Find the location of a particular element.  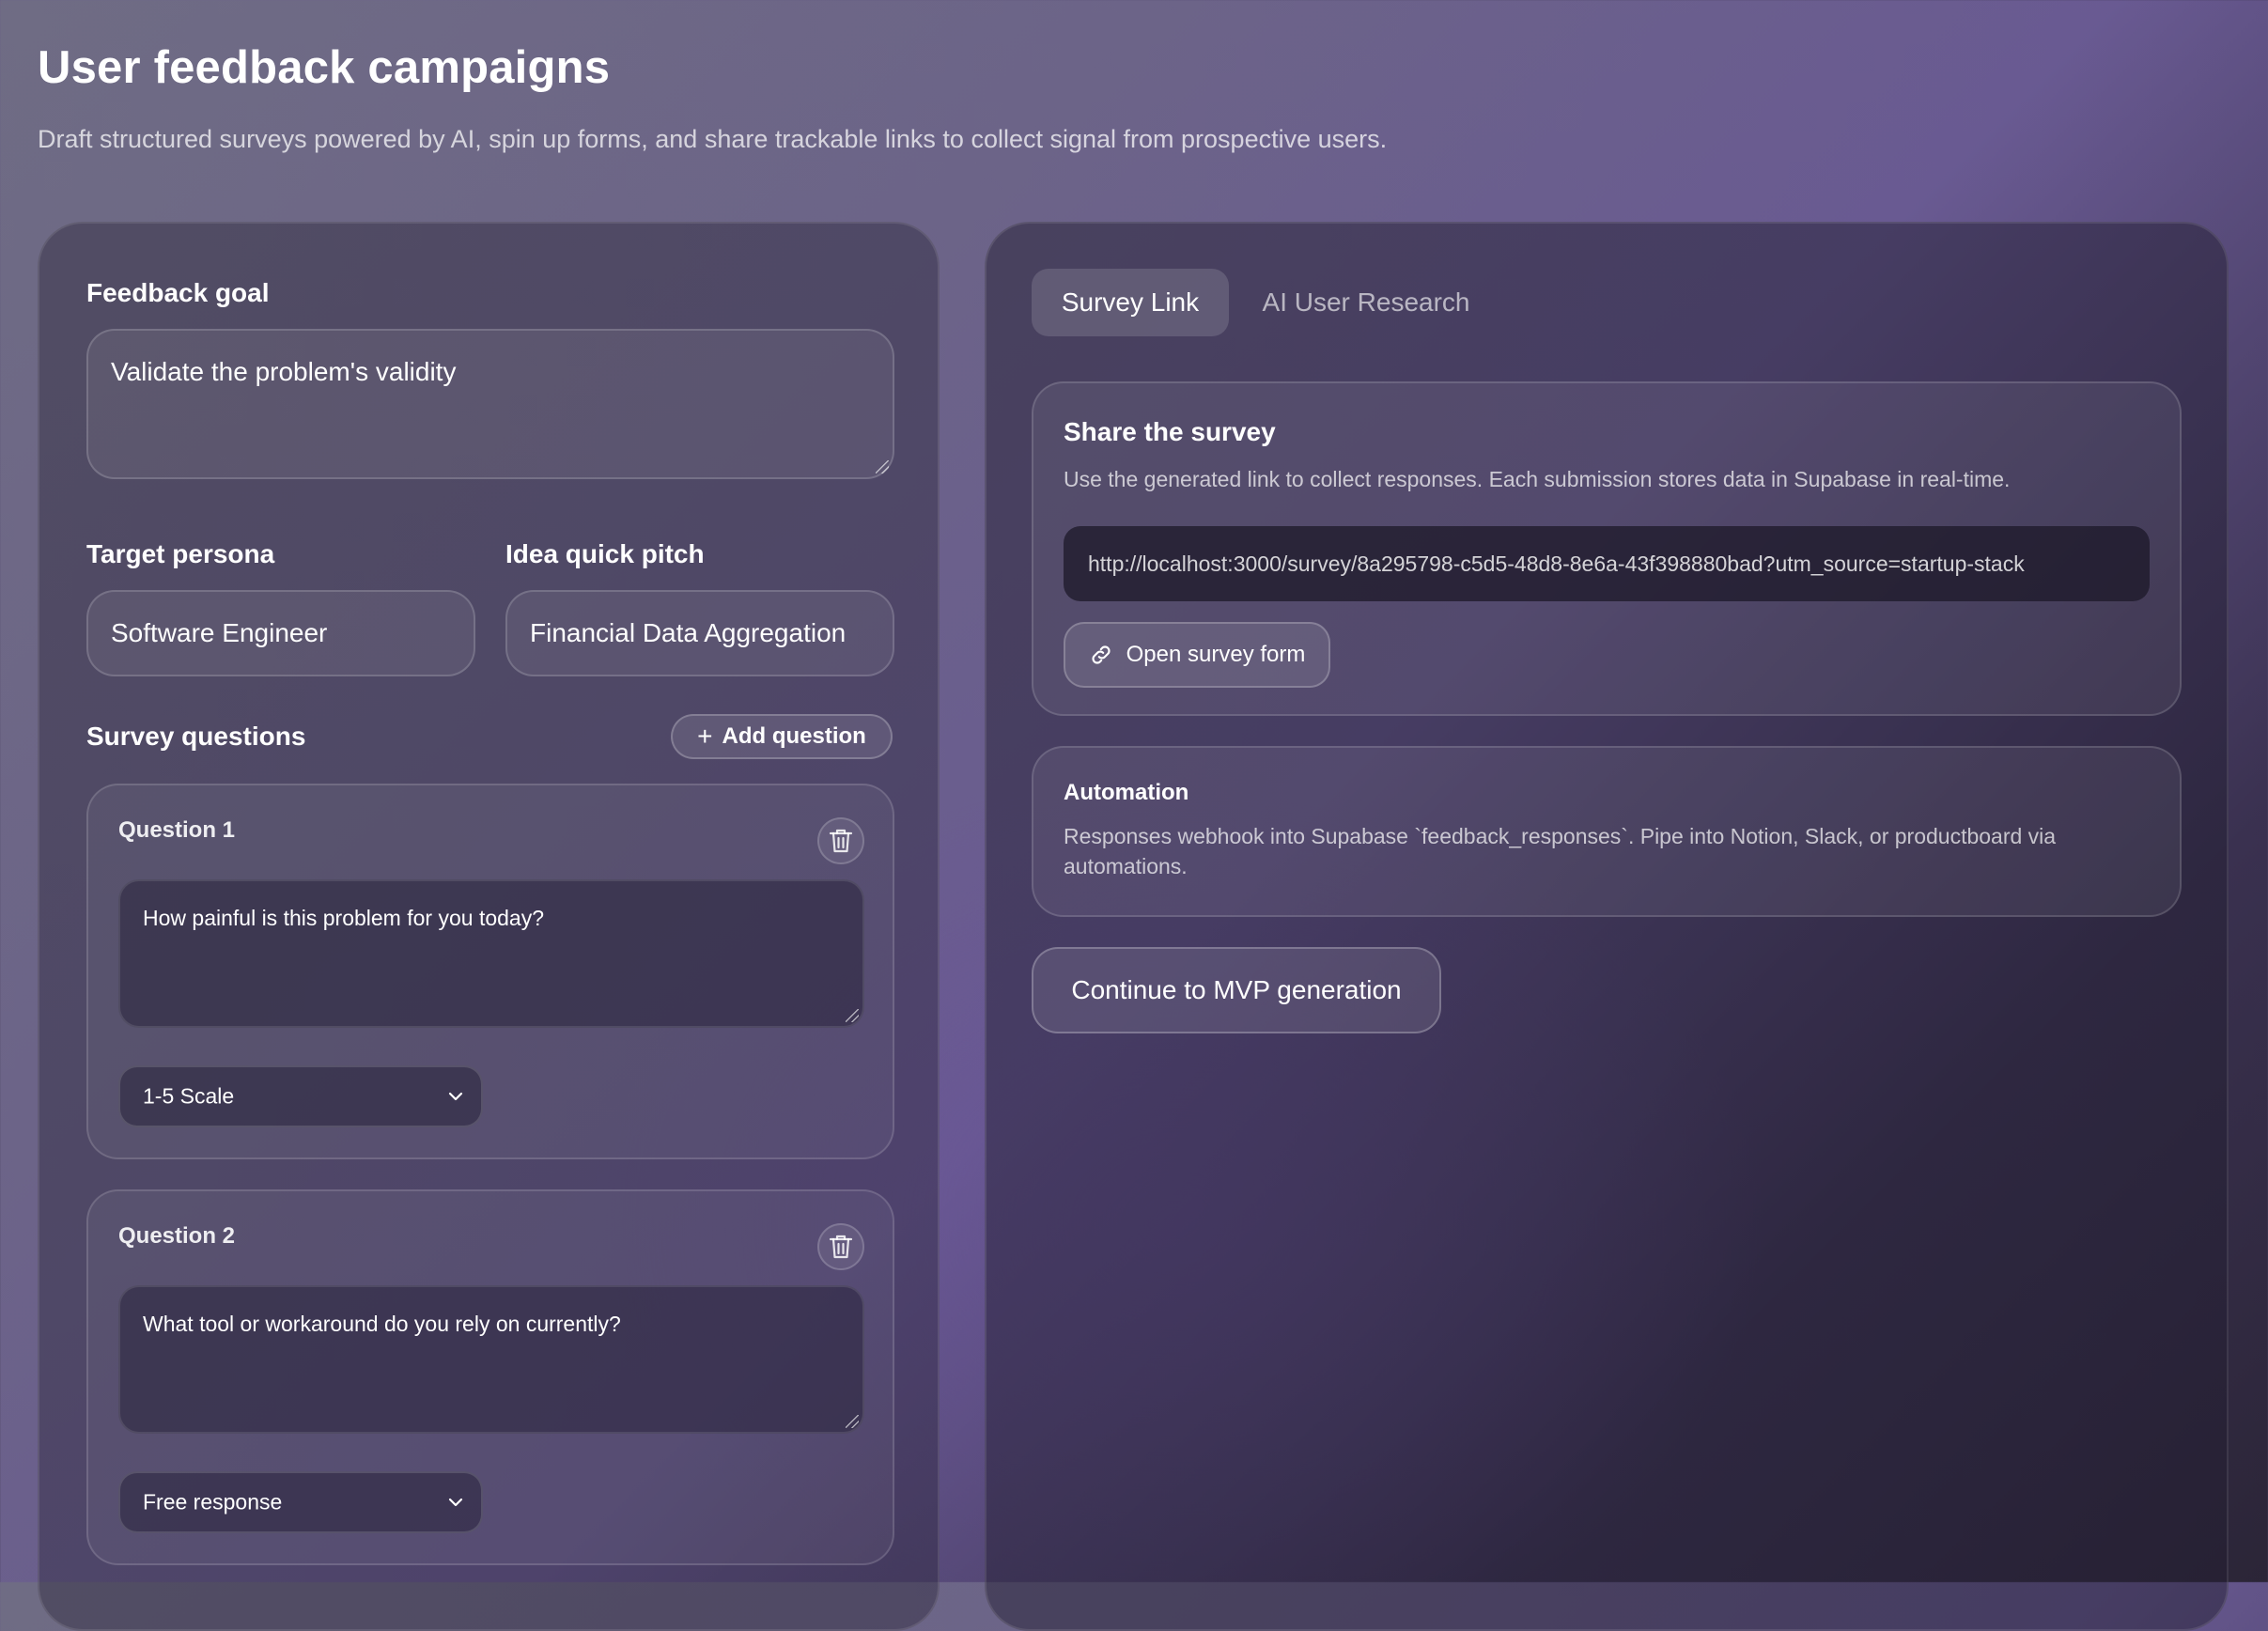

question-type-select: Free response is located at coordinates (300, 1502).